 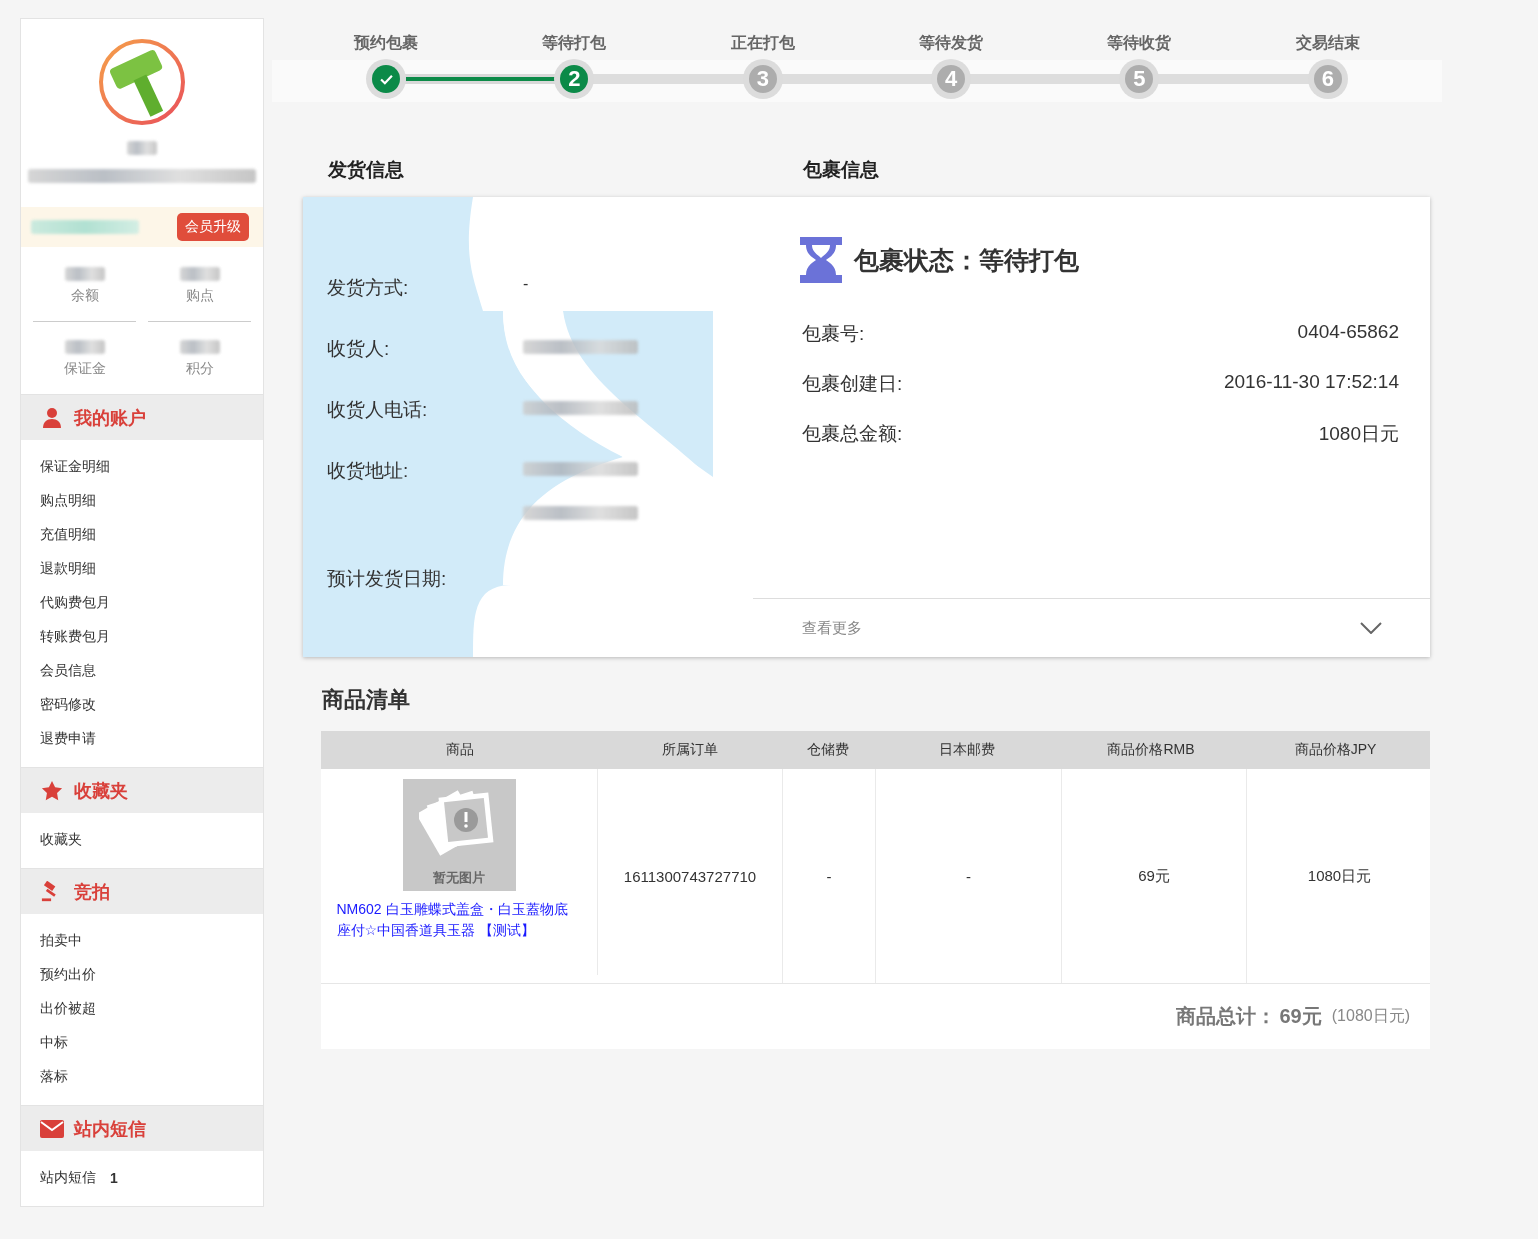 I want to click on sidebar-item: 中标, so click(x=54, y=1043).